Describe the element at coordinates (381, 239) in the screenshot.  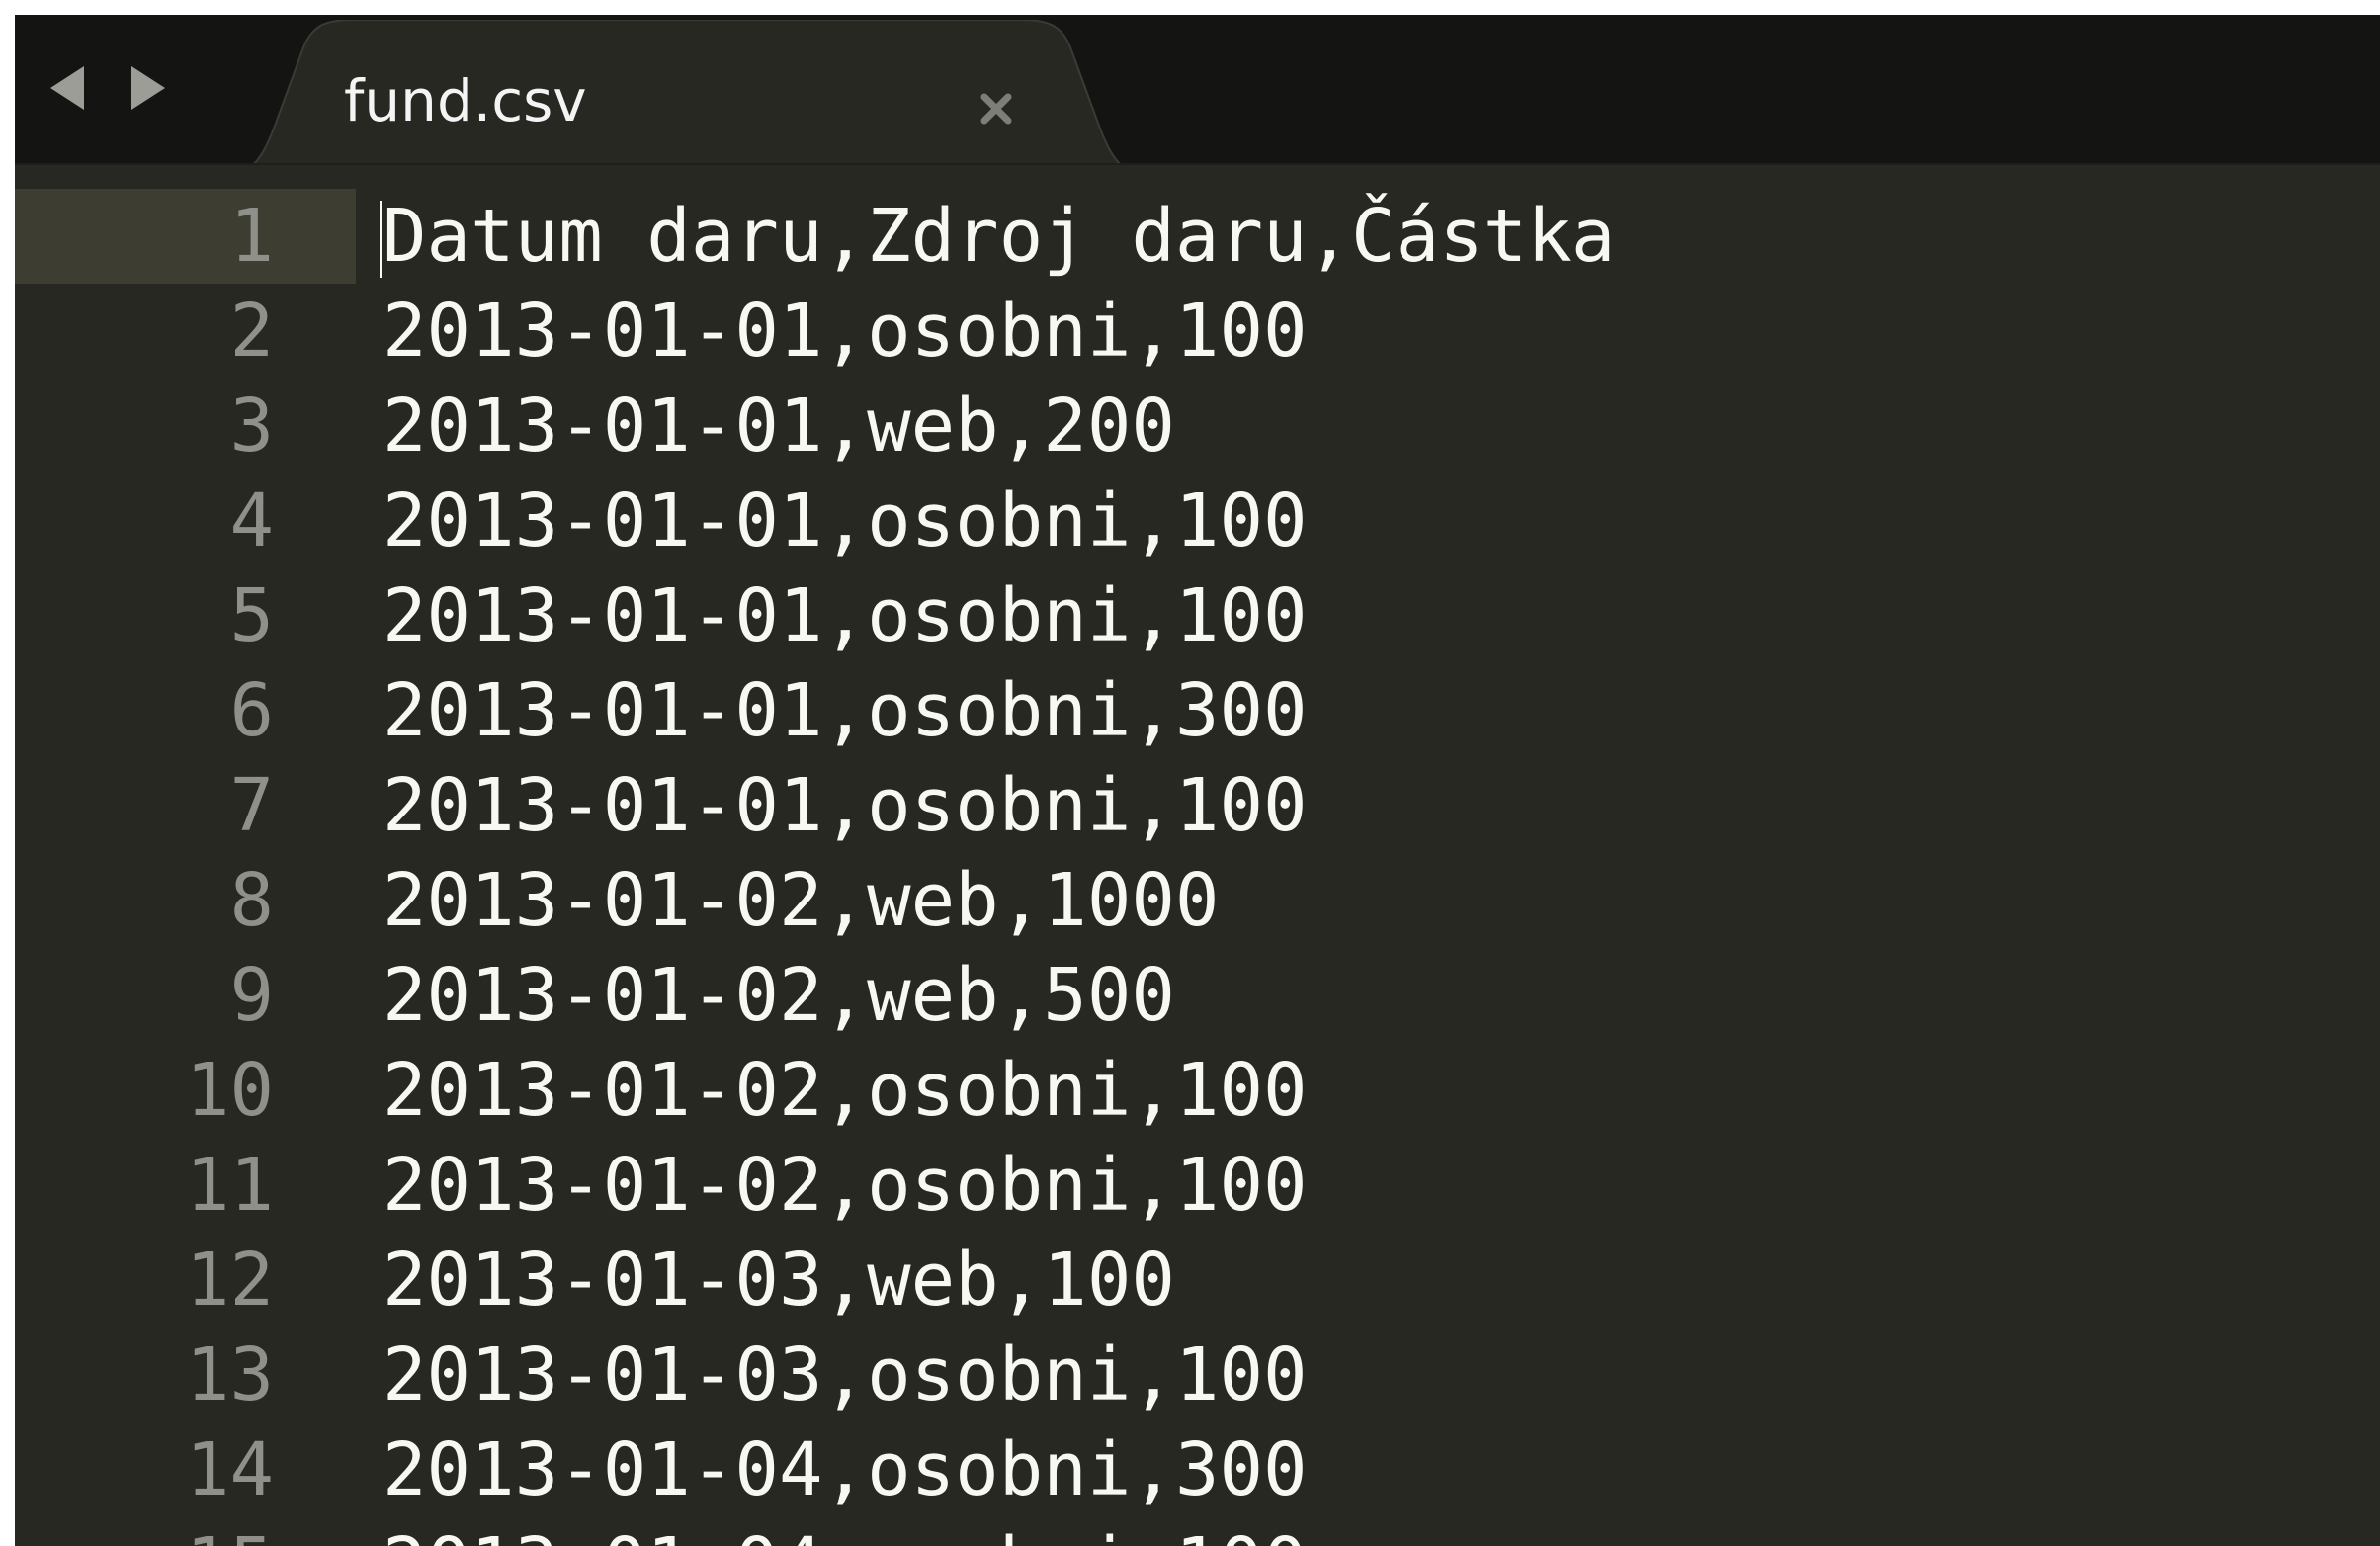
I see `text-cursor` at that location.